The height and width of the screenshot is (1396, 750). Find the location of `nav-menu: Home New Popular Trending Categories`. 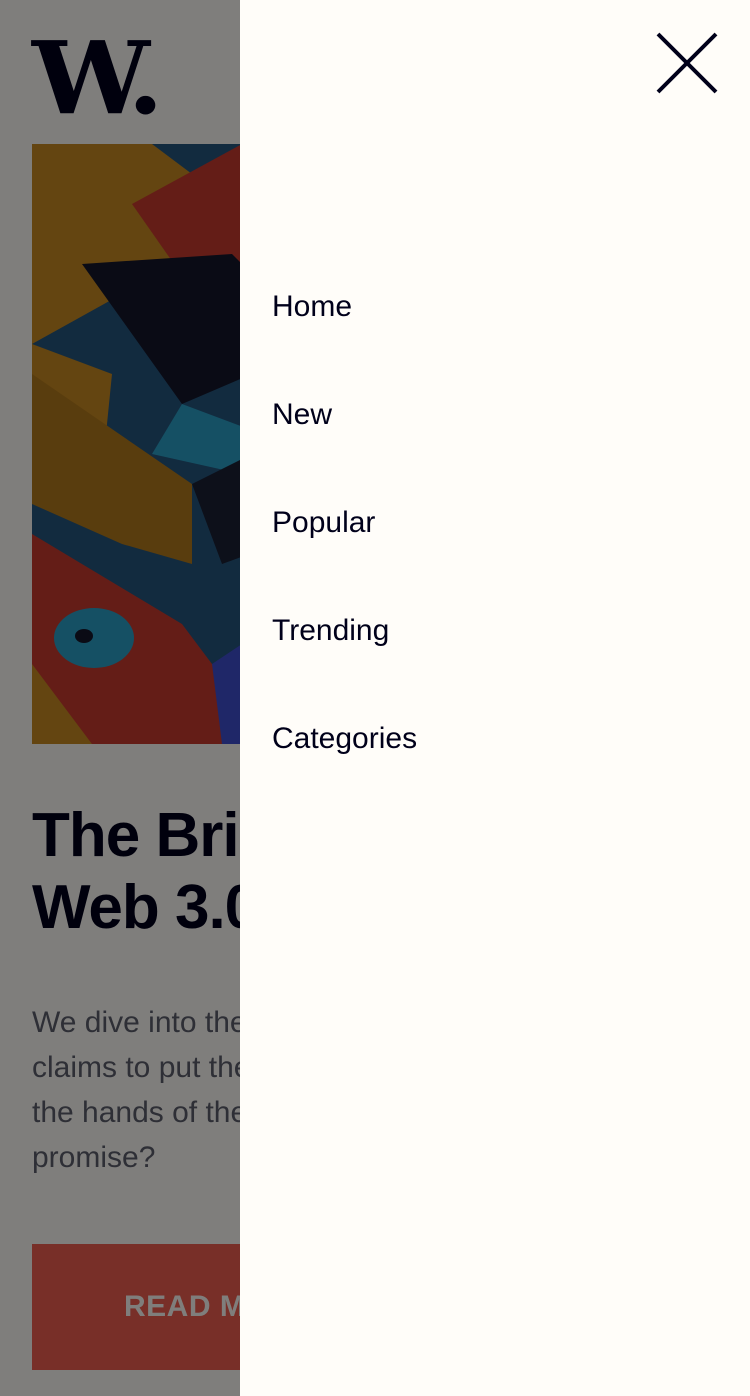

nav-menu: Home New Popular Trending Categories is located at coordinates (344, 550).